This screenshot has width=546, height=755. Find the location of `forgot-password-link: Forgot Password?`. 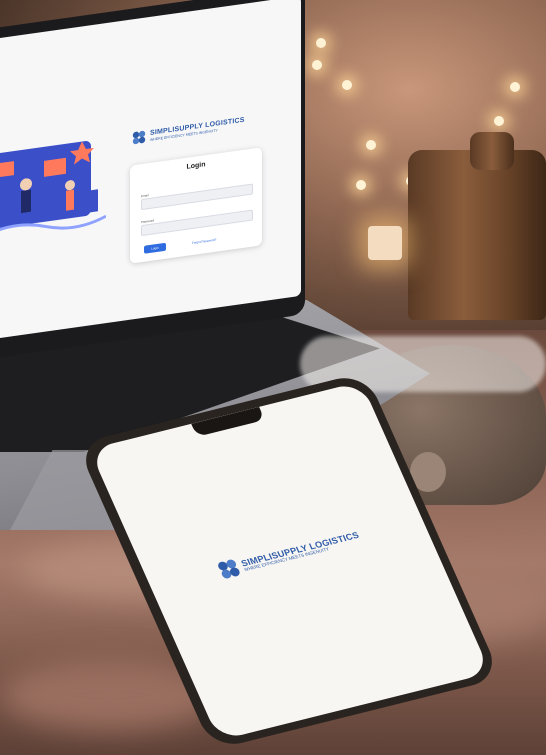

forgot-password-link: Forgot Password? is located at coordinates (204, 241).